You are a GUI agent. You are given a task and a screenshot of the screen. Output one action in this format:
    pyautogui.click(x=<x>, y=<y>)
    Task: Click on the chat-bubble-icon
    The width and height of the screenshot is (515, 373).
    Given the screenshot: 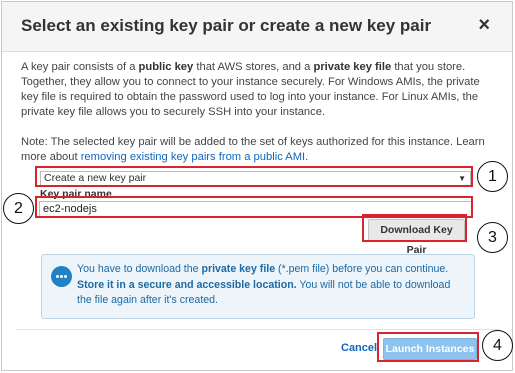 What is the action you would take?
    pyautogui.click(x=61, y=276)
    